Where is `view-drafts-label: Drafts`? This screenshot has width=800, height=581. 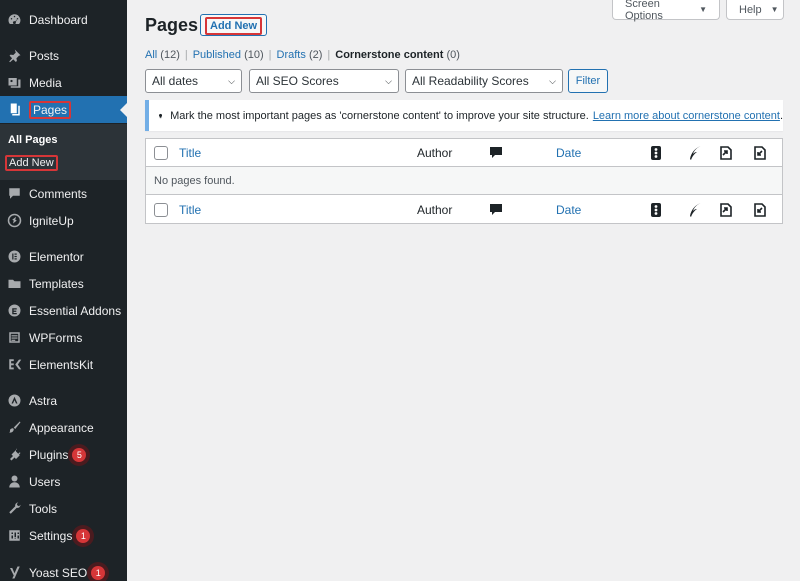 view-drafts-label: Drafts is located at coordinates (291, 55).